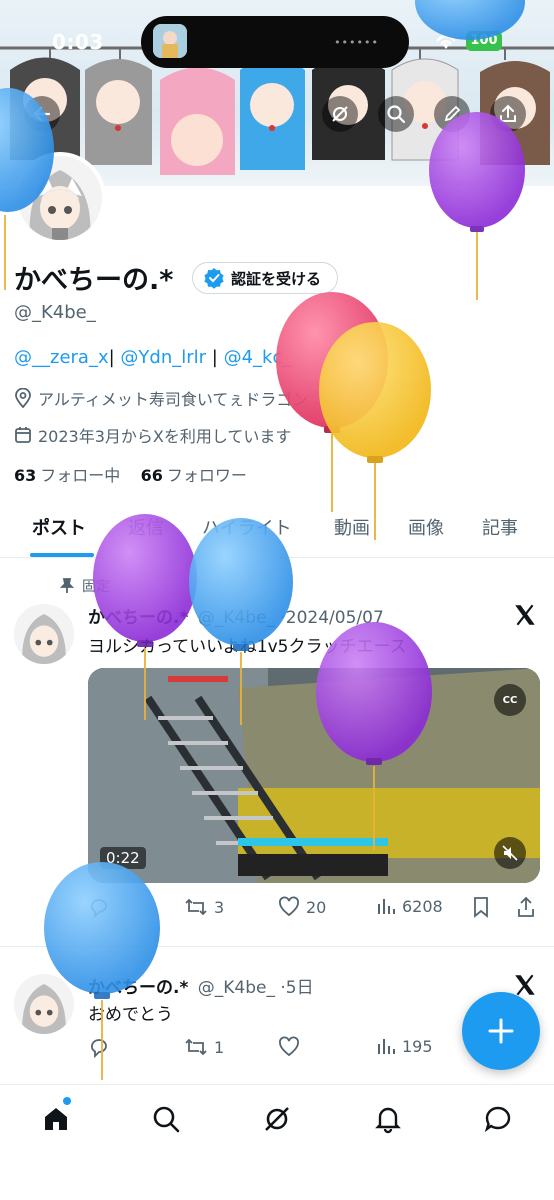  What do you see at coordinates (165, 436) in the screenshot?
I see `joined-text: 2023年3月からXを利用しています` at bounding box center [165, 436].